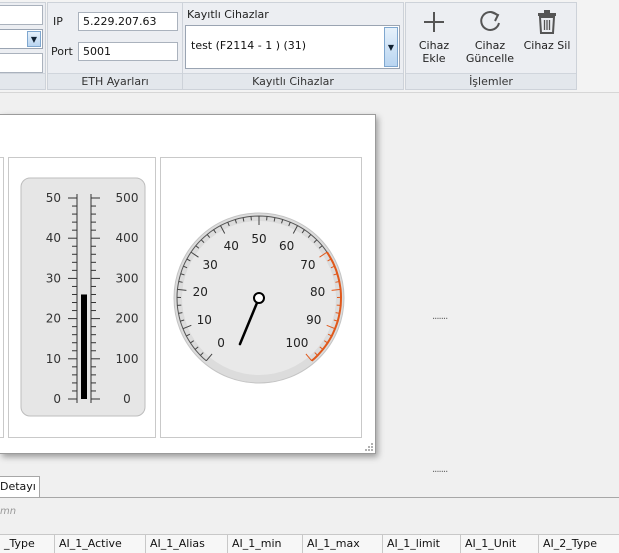  I want to click on thermometer-right-label: 300, so click(127, 278).